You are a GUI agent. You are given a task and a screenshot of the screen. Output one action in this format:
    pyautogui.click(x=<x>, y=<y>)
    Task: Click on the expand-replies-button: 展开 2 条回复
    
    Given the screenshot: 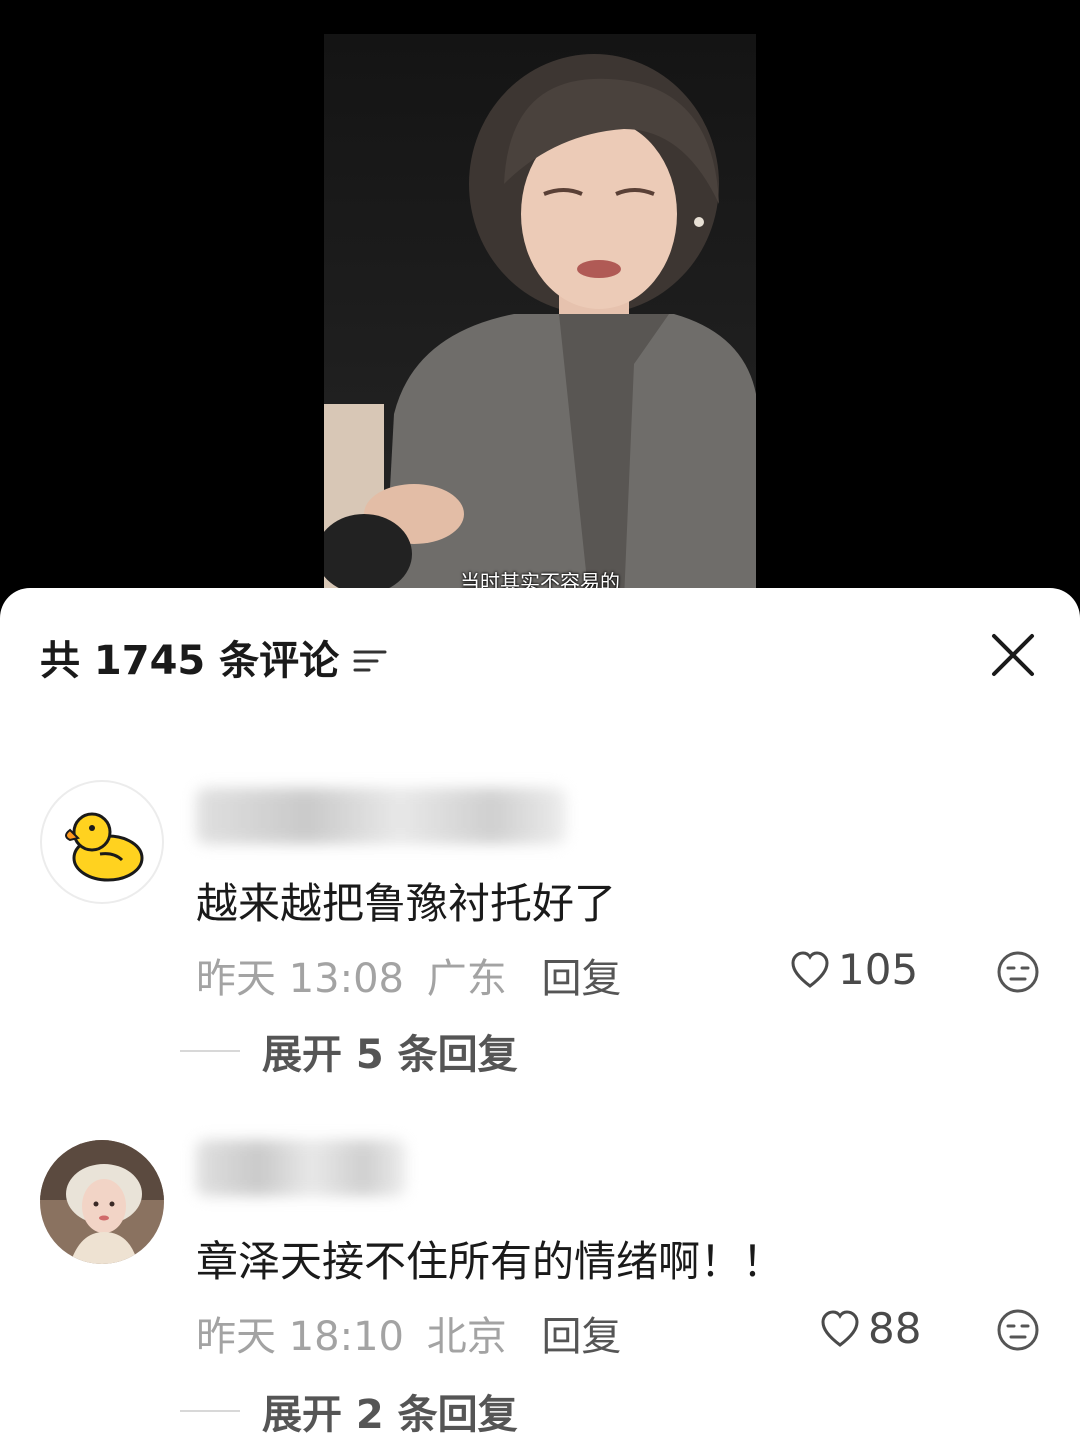 What is the action you would take?
    pyautogui.click(x=349, y=1411)
    